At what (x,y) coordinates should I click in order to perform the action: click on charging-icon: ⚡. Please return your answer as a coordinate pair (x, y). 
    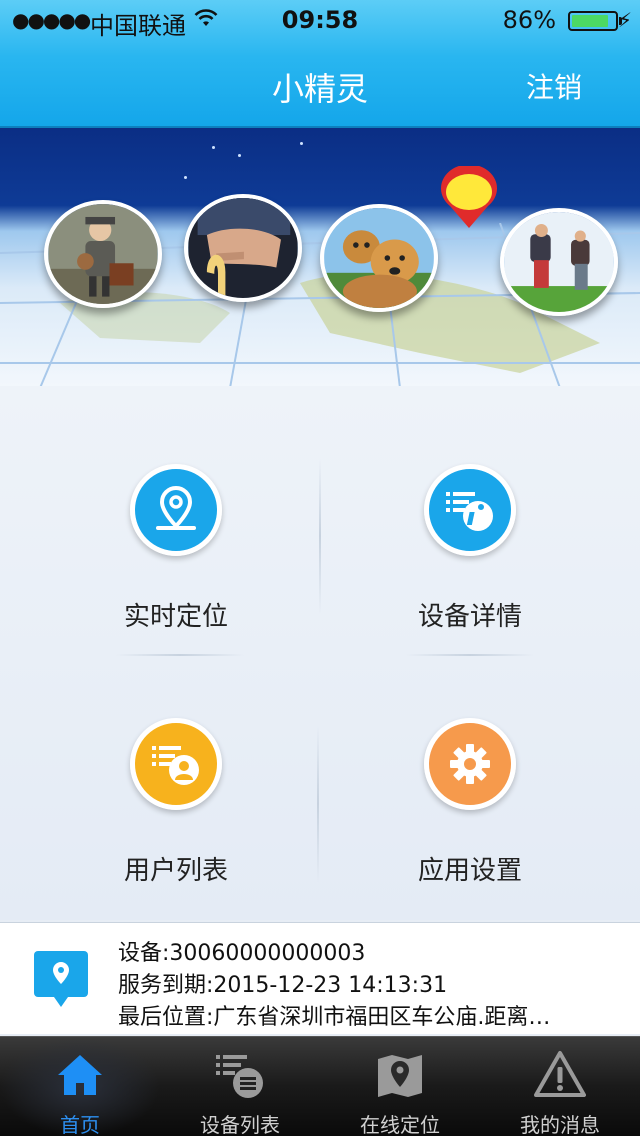
    Looking at the image, I should click on (624, 20).